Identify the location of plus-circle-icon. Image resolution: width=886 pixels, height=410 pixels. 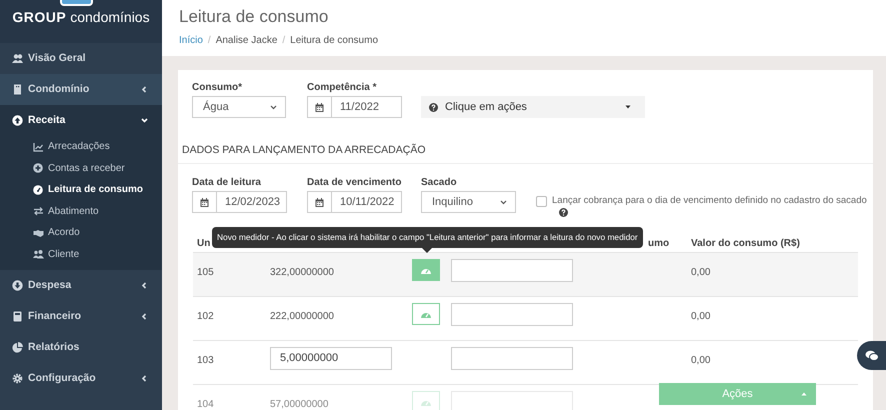
(38, 168).